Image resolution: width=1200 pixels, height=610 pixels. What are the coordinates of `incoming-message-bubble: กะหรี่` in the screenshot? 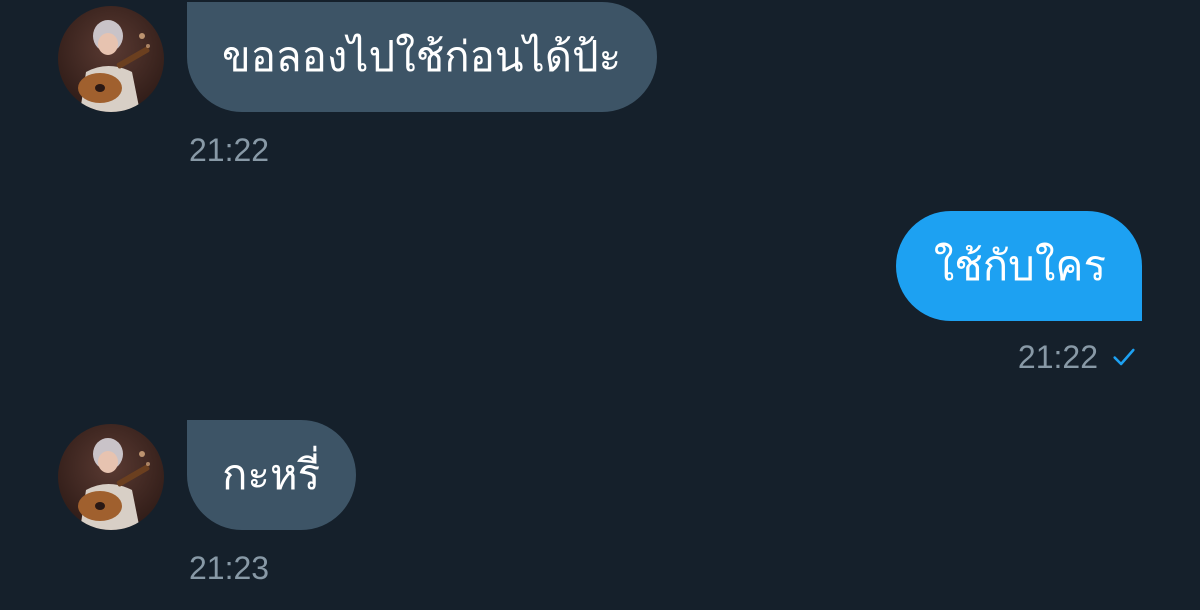 It's located at (272, 475).